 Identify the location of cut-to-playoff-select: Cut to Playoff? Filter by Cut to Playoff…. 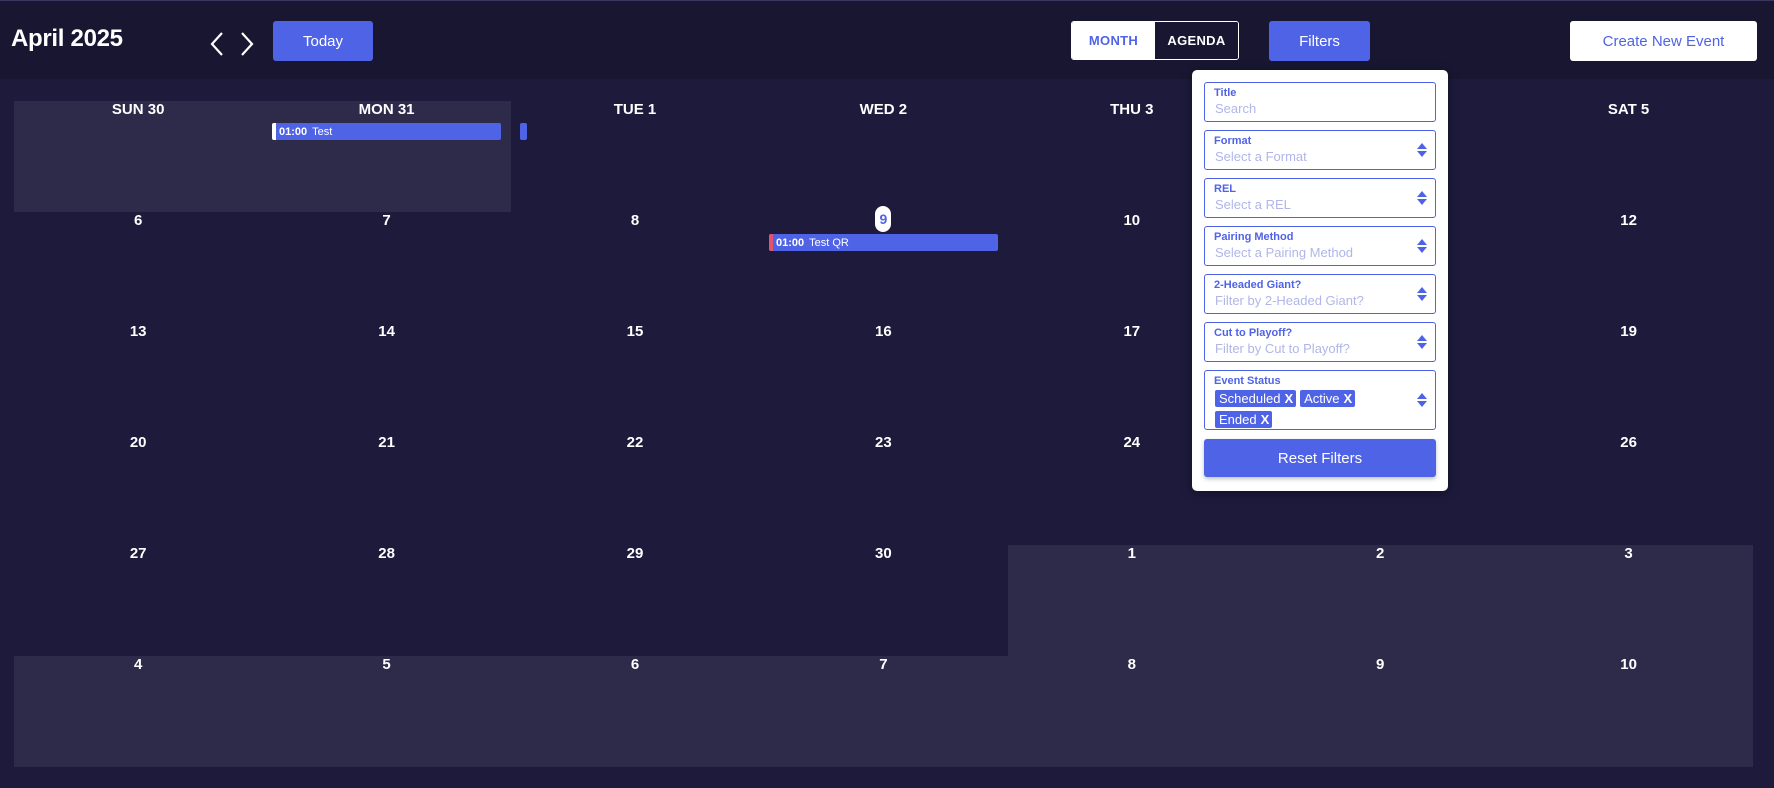
(1320, 342).